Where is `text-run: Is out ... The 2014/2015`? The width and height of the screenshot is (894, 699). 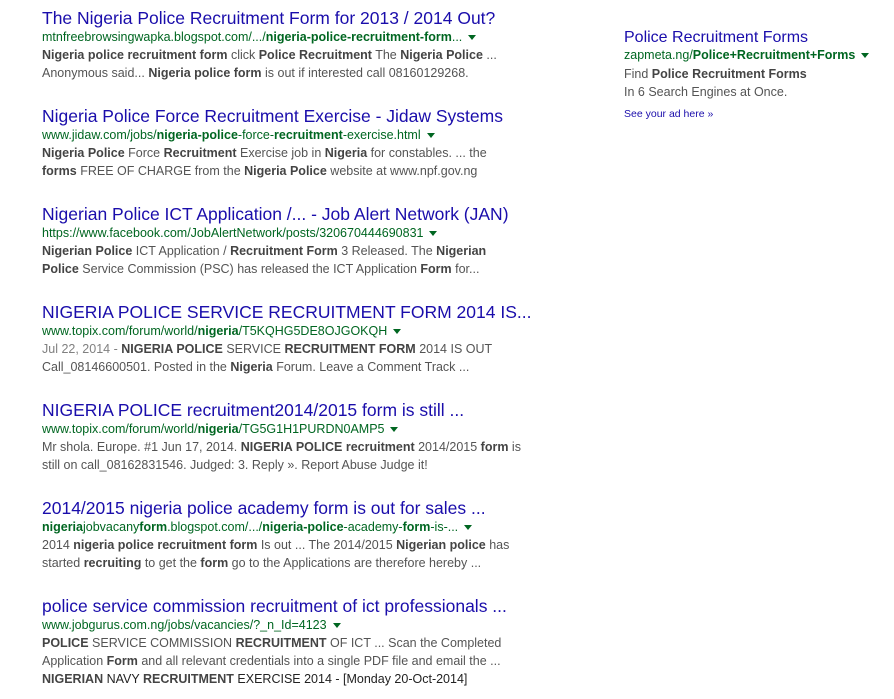 text-run: Is out ... The 2014/2015 is located at coordinates (327, 545).